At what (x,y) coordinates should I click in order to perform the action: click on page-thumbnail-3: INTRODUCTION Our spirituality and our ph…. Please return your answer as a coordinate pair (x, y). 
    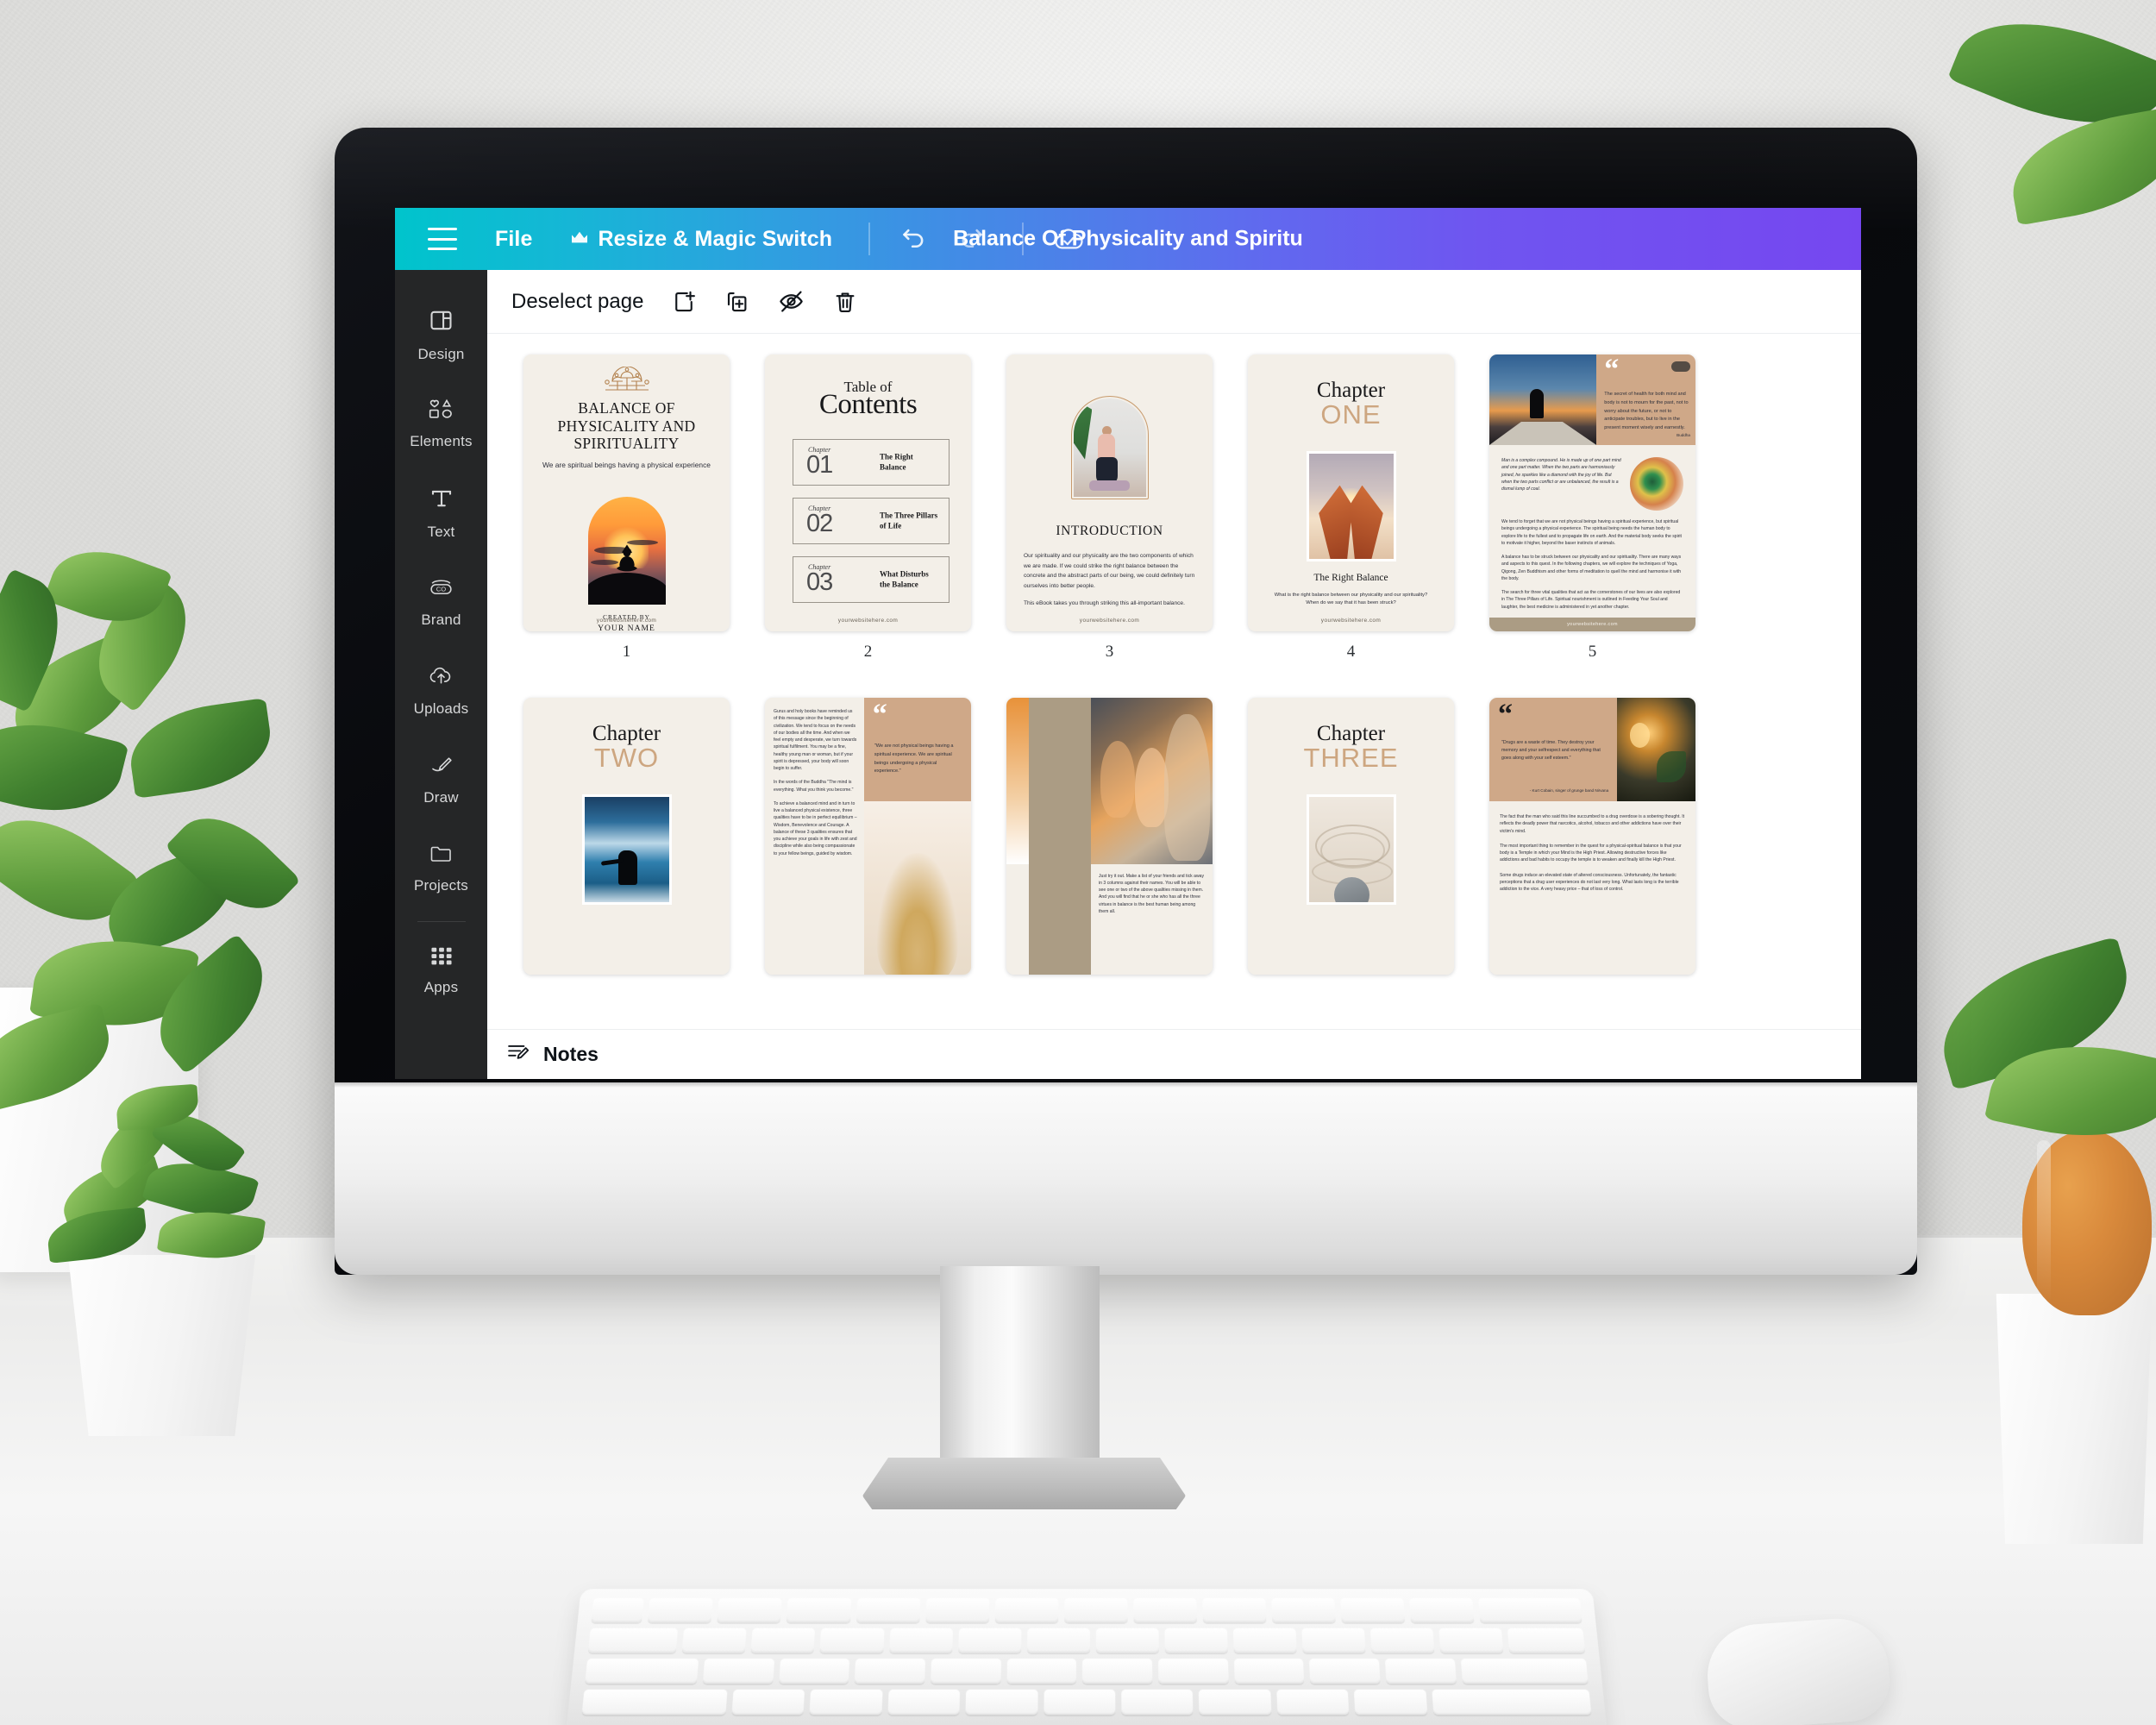
    Looking at the image, I should click on (1109, 493).